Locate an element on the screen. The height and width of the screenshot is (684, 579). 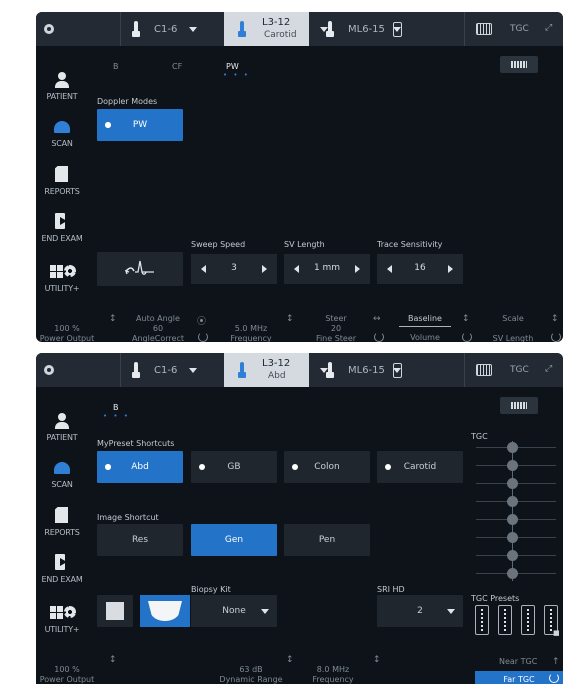
near-tgc-label: Near TGC is located at coordinates (518, 661).